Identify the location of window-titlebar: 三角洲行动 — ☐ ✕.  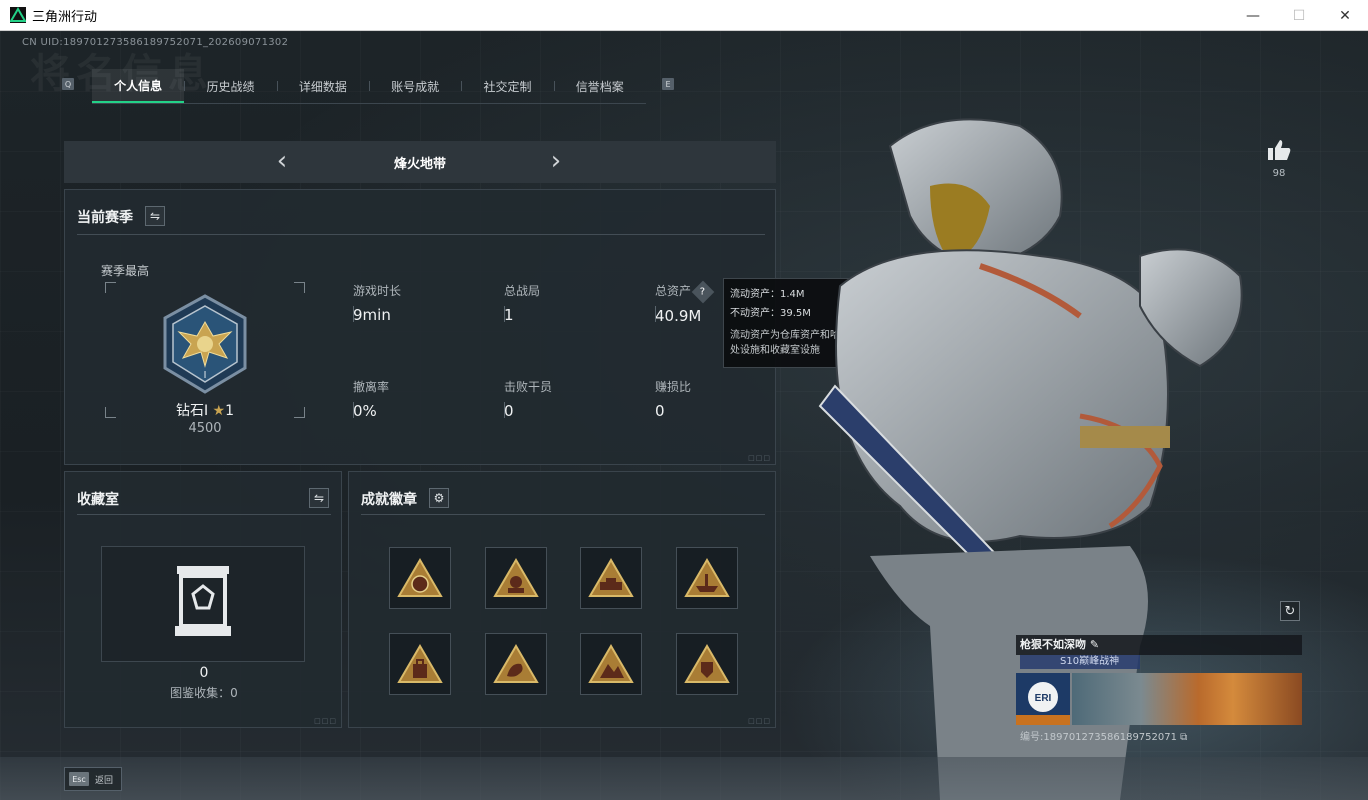
(684, 15).